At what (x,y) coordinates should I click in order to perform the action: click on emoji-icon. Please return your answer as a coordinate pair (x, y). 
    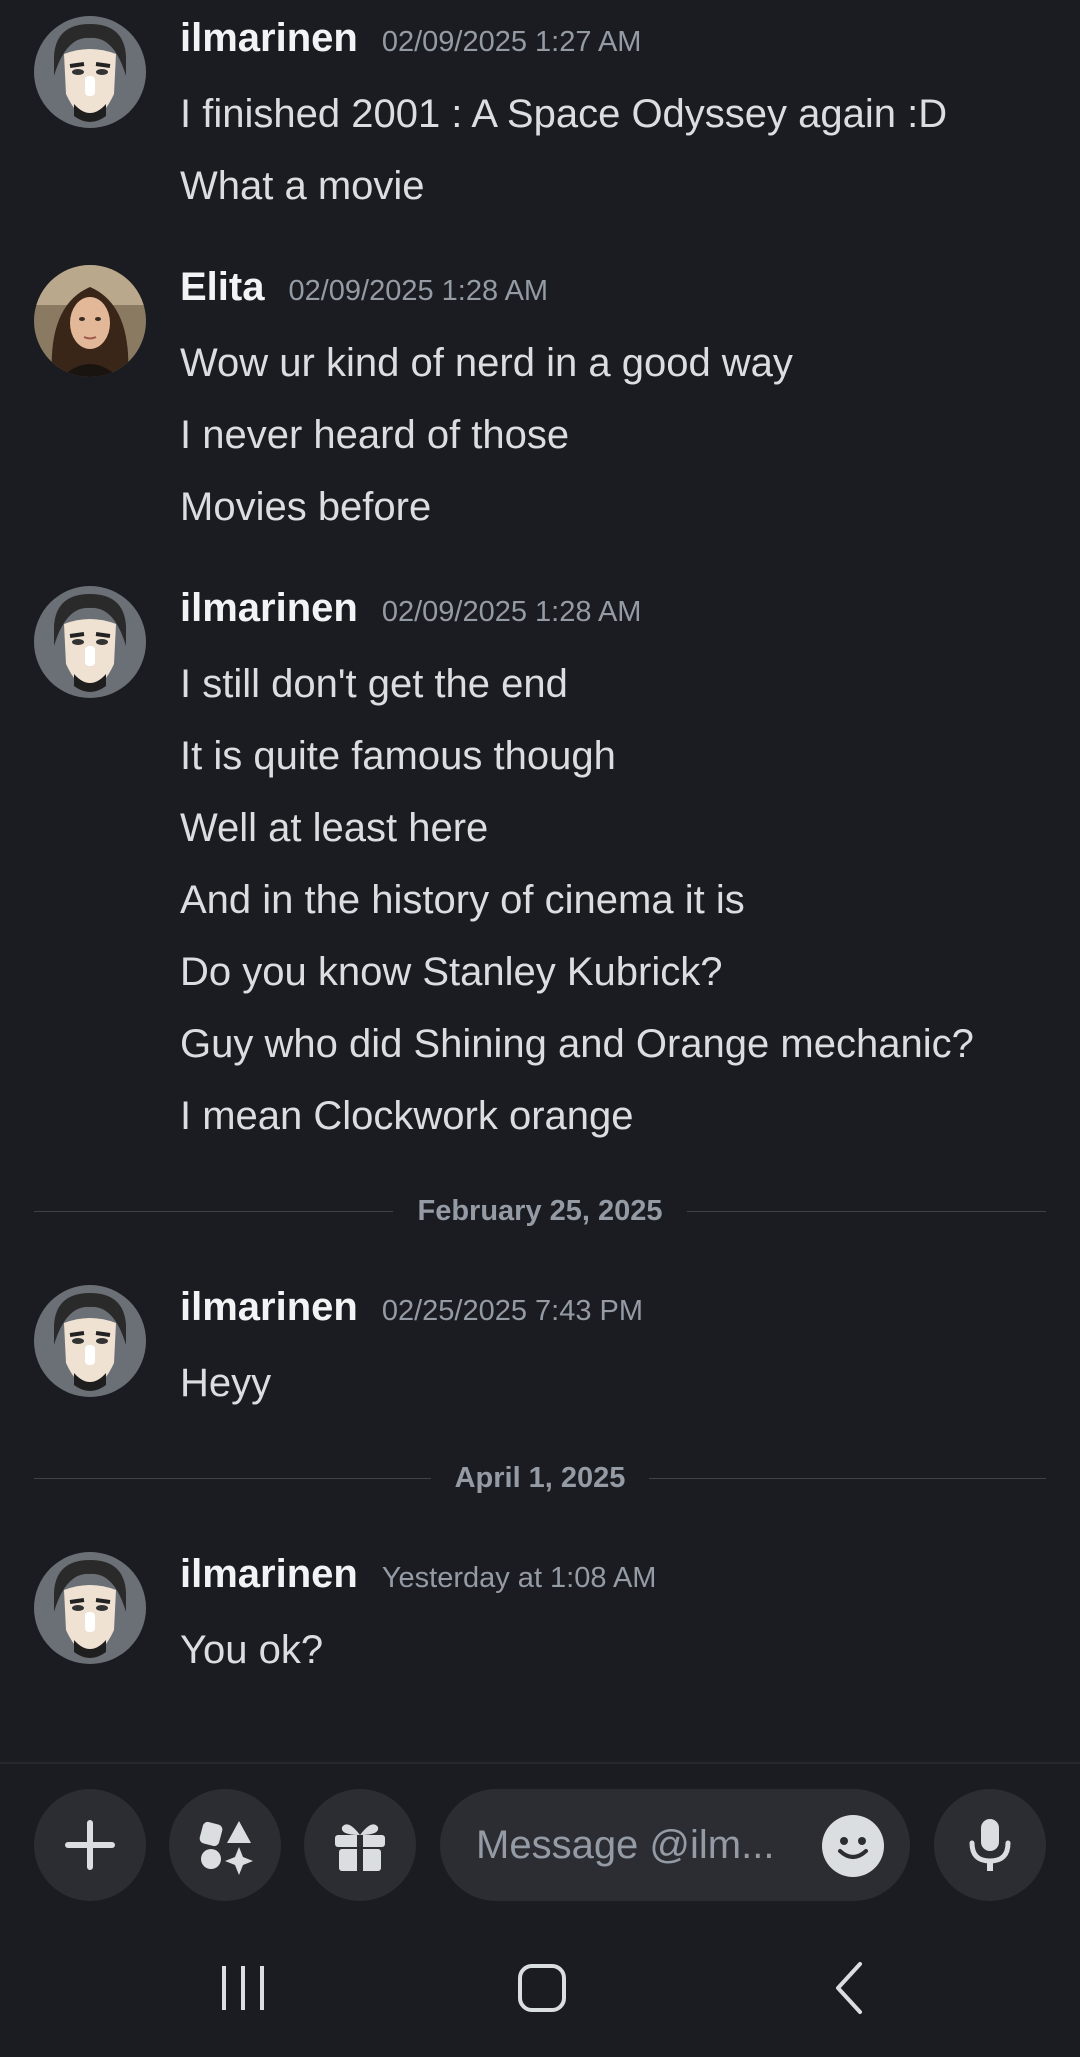
    Looking at the image, I should click on (853, 1848).